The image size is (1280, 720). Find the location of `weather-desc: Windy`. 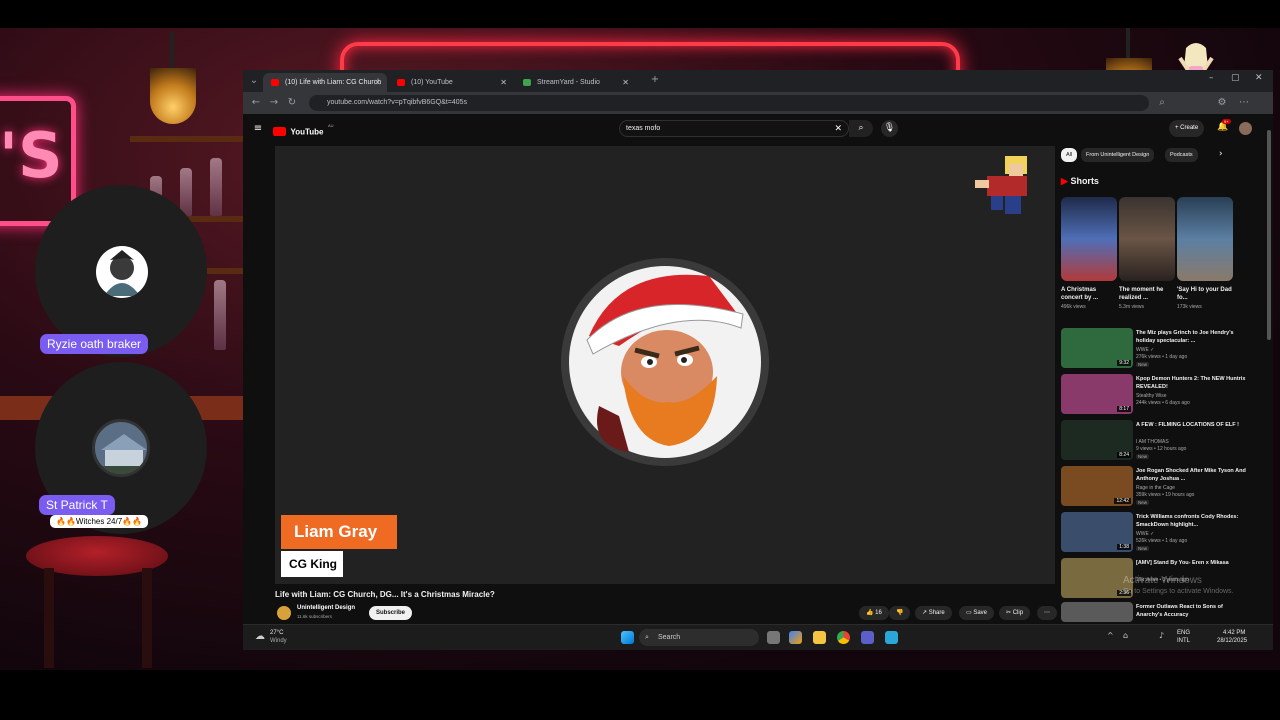

weather-desc: Windy is located at coordinates (278, 641).